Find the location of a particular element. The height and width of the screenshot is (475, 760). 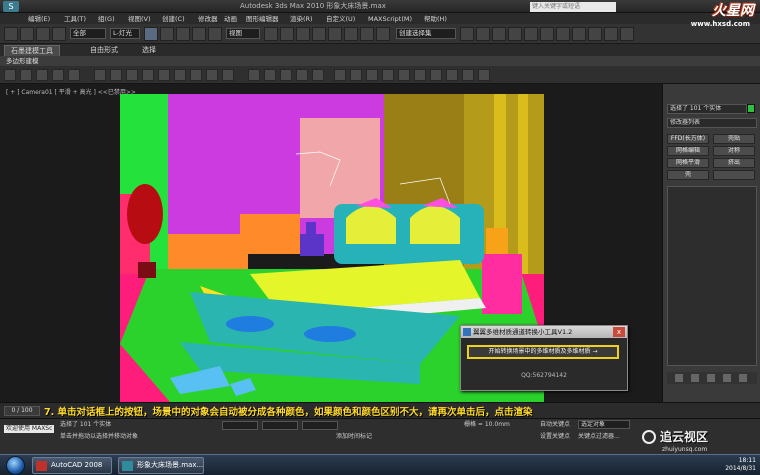

graphite-toggle-icon is located at coordinates (483, 34).